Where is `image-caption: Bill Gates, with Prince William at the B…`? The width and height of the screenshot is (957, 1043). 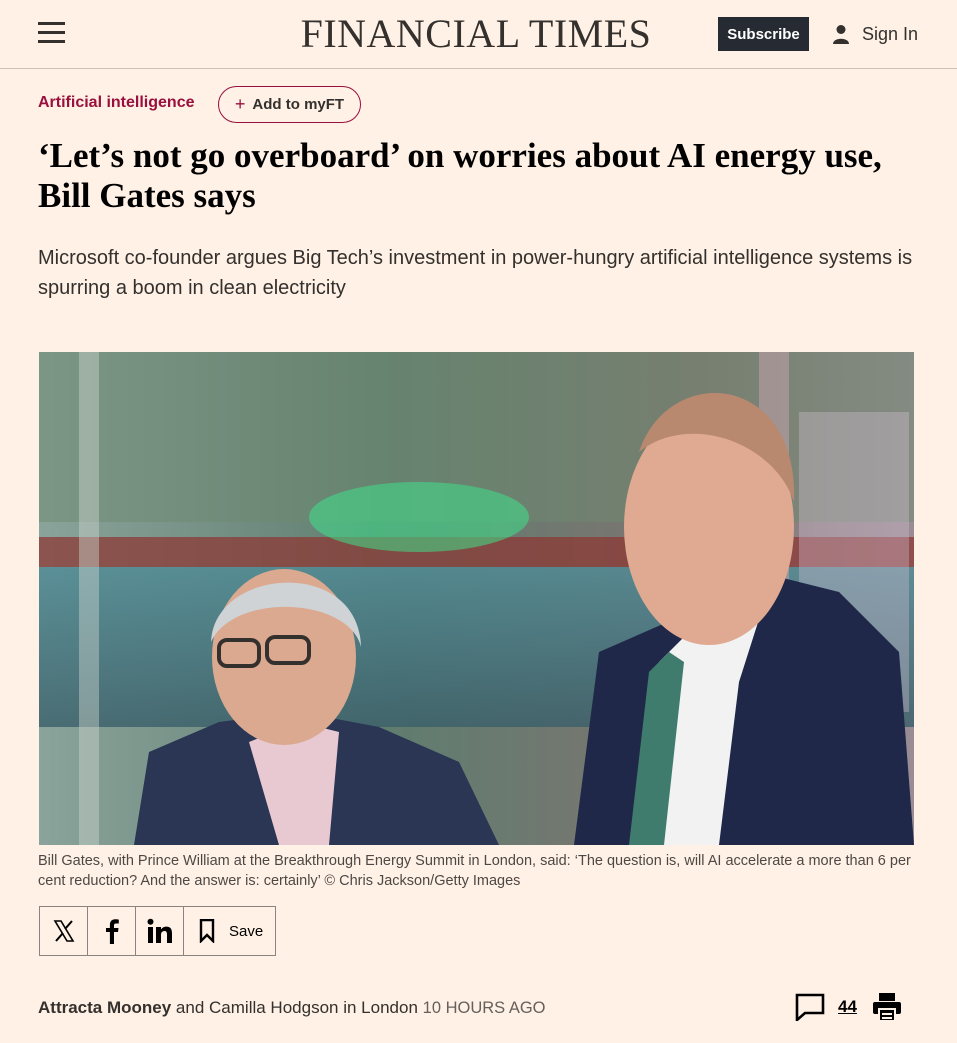
image-caption: Bill Gates, with Prince William at the B… is located at coordinates (474, 871).